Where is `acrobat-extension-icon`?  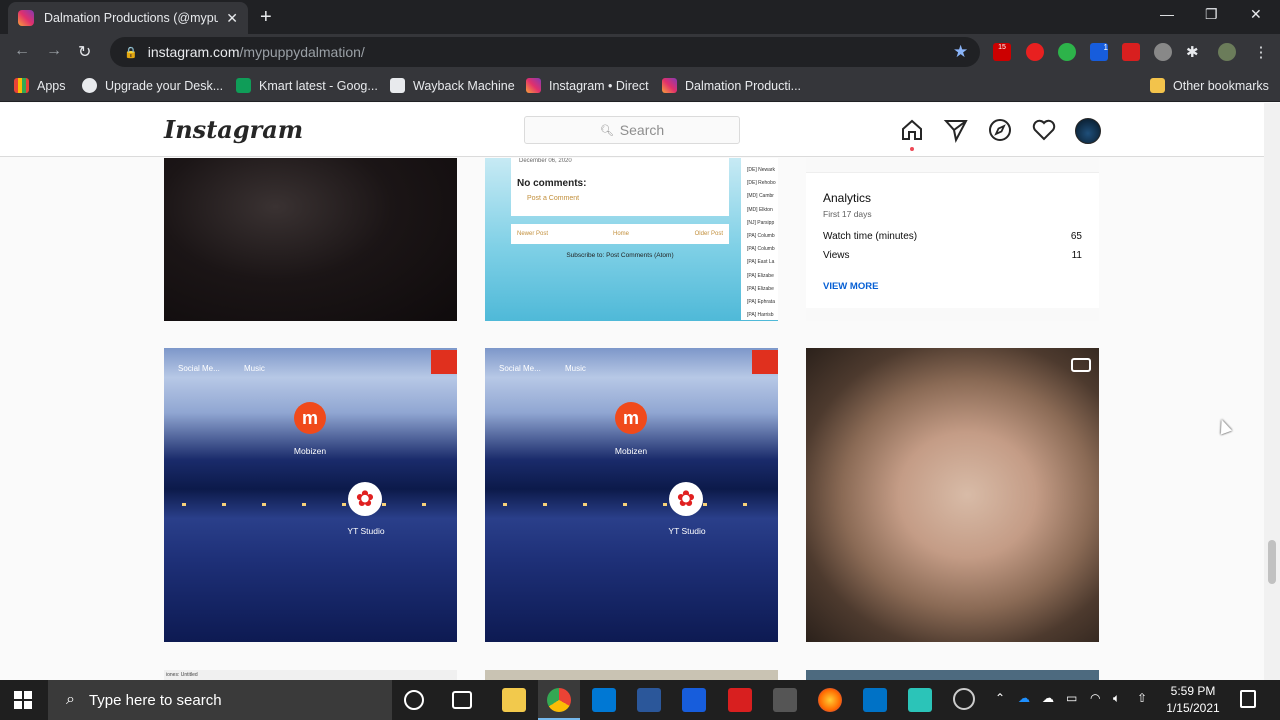
acrobat-extension-icon is located at coordinates (1131, 52).